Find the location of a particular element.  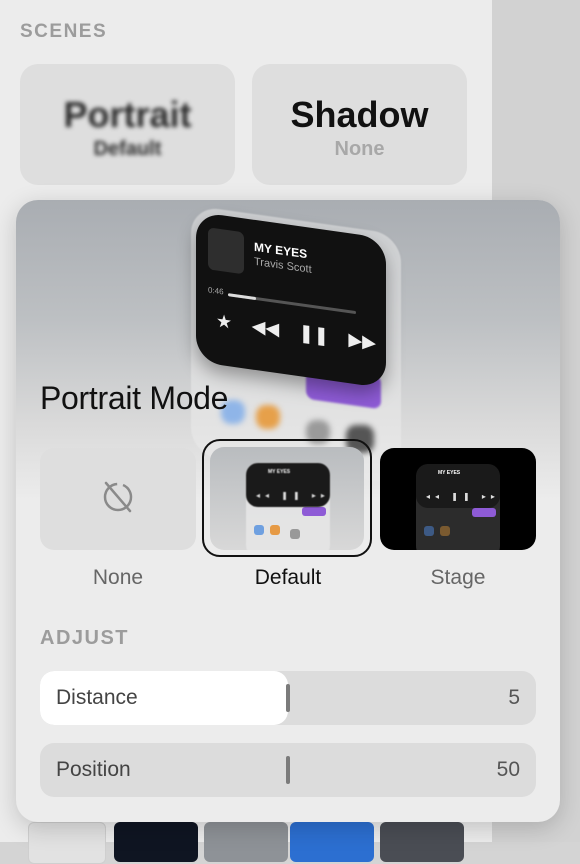

slider-label: Distance is located at coordinates (97, 697).